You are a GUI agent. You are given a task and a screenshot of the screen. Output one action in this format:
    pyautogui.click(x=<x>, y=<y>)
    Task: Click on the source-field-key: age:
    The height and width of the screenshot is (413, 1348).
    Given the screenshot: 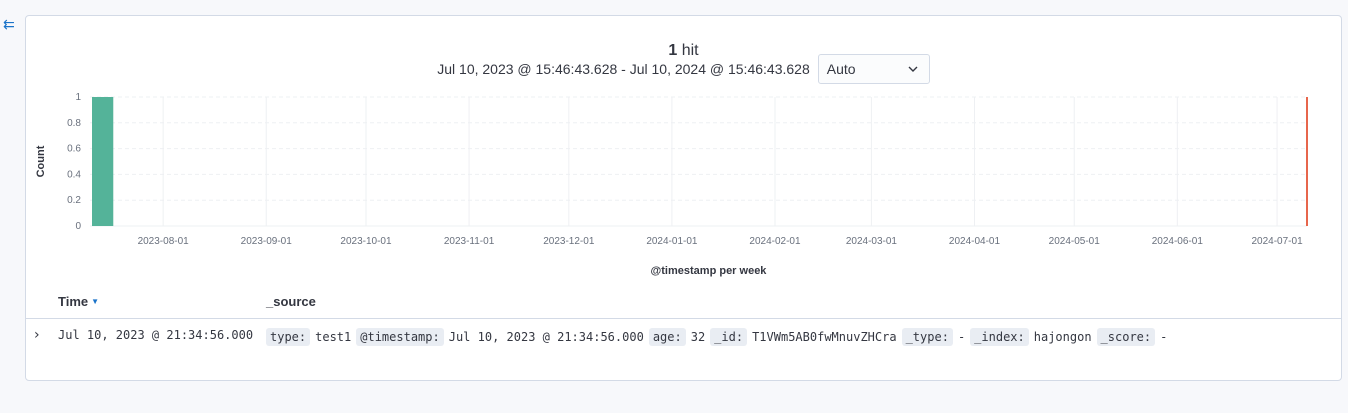 What is the action you would take?
    pyautogui.click(x=667, y=337)
    